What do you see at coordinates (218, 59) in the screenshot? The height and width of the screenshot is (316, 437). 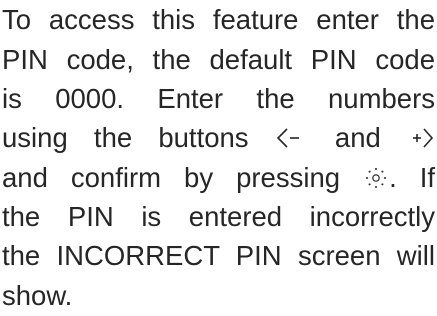 I see `paragraph-line-2: PIN code, the default PIN code` at bounding box center [218, 59].